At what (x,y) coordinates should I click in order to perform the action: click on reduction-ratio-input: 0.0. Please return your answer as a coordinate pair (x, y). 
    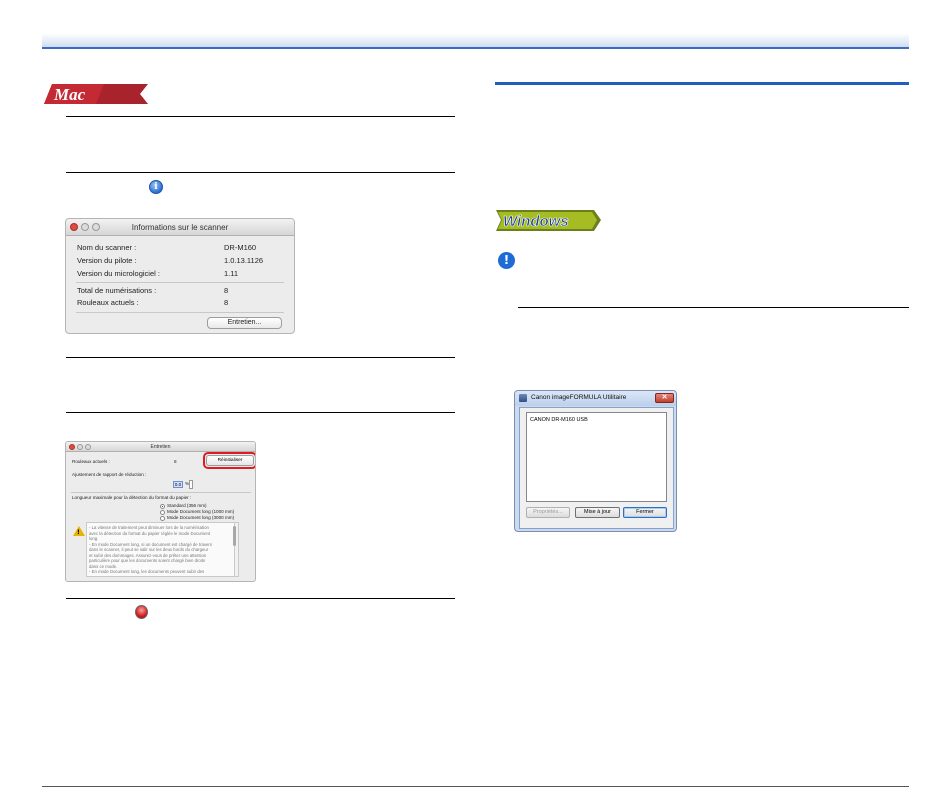
    Looking at the image, I should click on (178, 484).